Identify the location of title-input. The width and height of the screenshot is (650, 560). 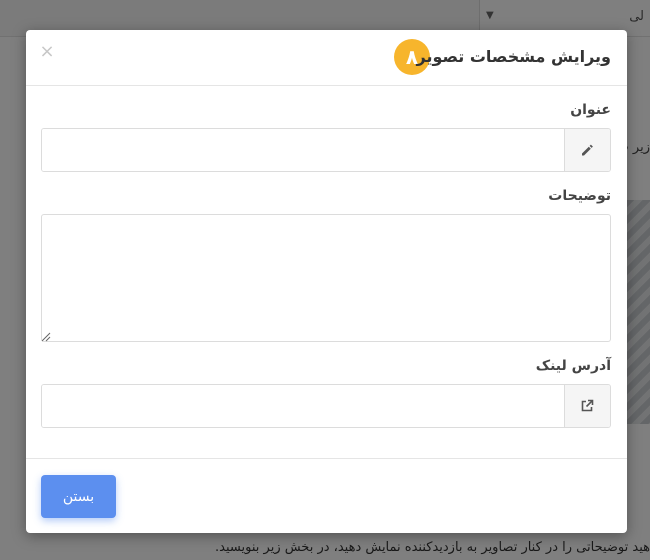
(303, 150).